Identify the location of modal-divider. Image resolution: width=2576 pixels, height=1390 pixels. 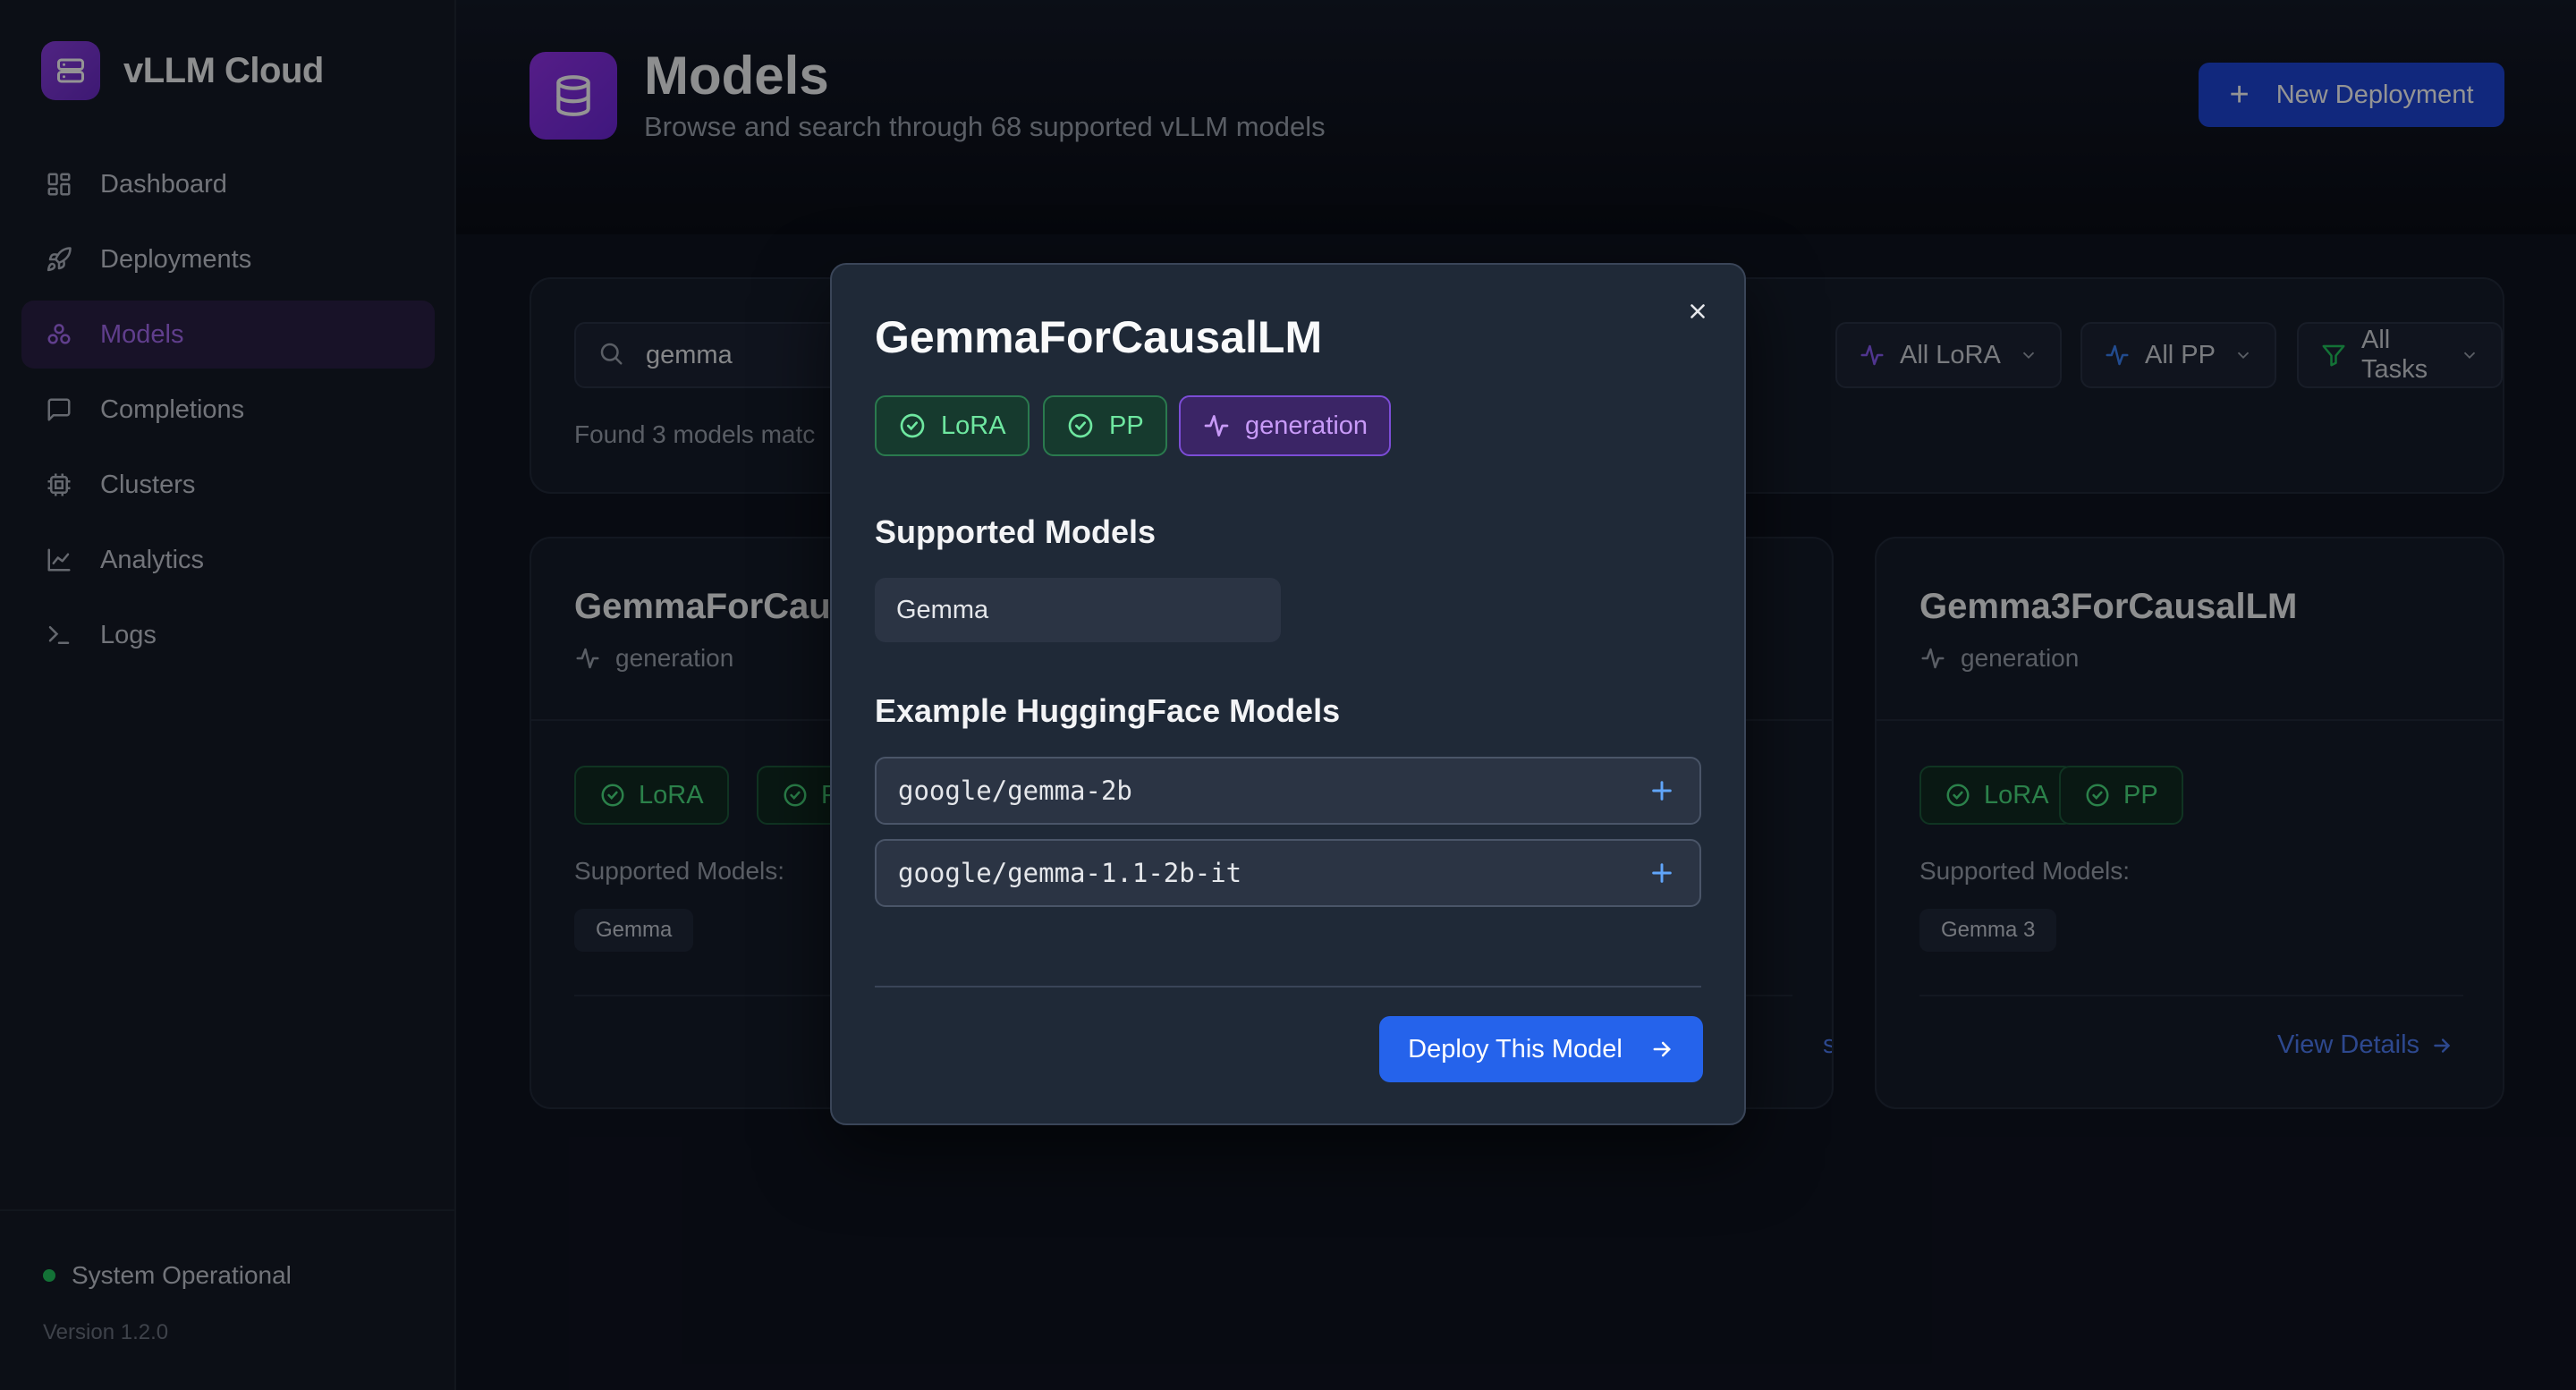
(1288, 986).